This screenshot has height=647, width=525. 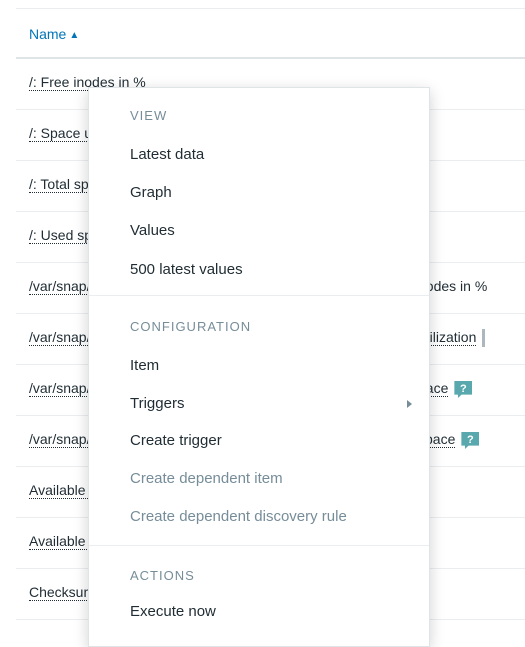 What do you see at coordinates (191, 326) in the screenshot?
I see `menu-section-configuration: CONFIGURATION` at bounding box center [191, 326].